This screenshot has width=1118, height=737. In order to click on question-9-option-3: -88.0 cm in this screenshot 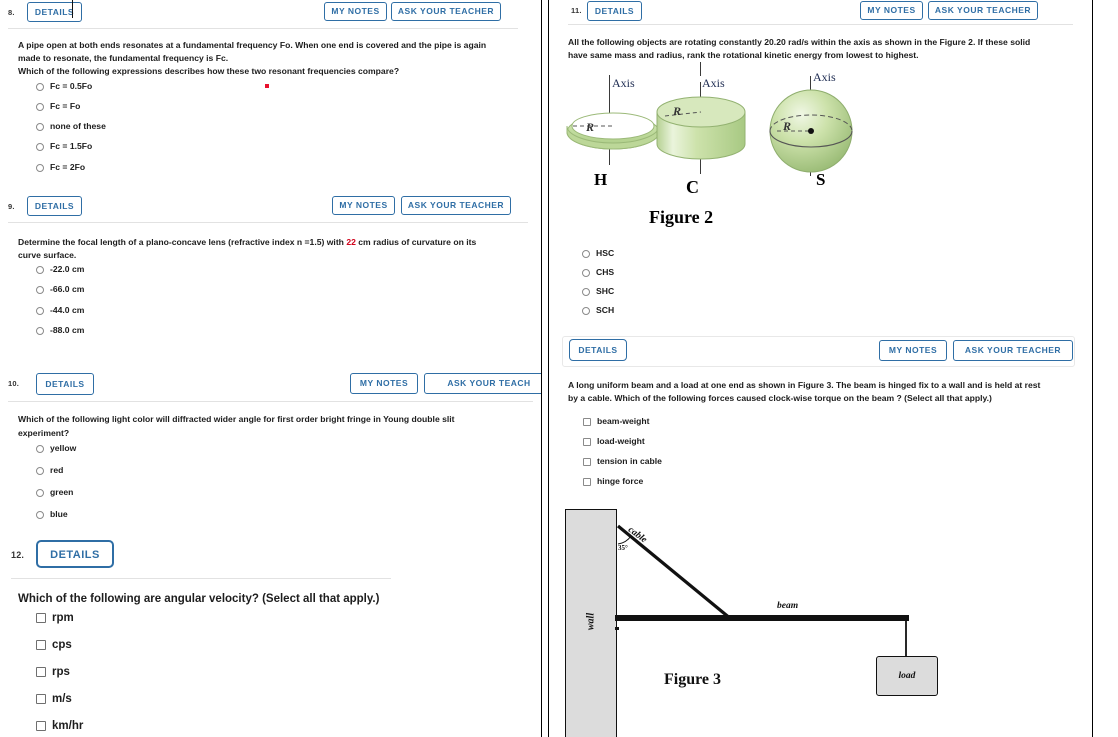, I will do `click(60, 330)`.